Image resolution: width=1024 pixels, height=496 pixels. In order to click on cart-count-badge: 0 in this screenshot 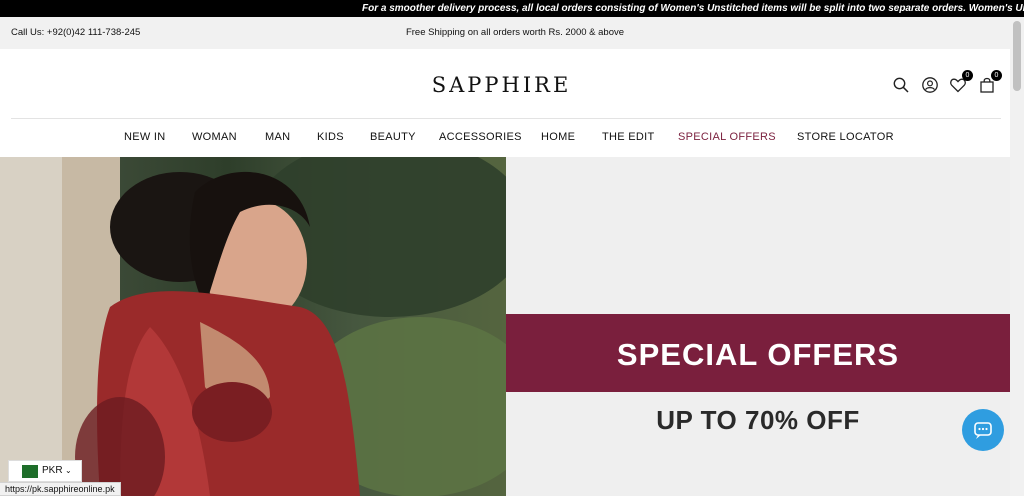, I will do `click(996, 75)`.